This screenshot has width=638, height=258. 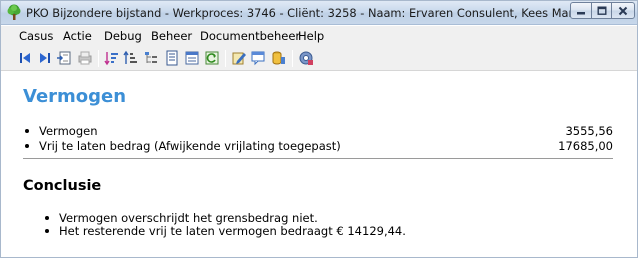 I want to click on database-icon, so click(x=279, y=58).